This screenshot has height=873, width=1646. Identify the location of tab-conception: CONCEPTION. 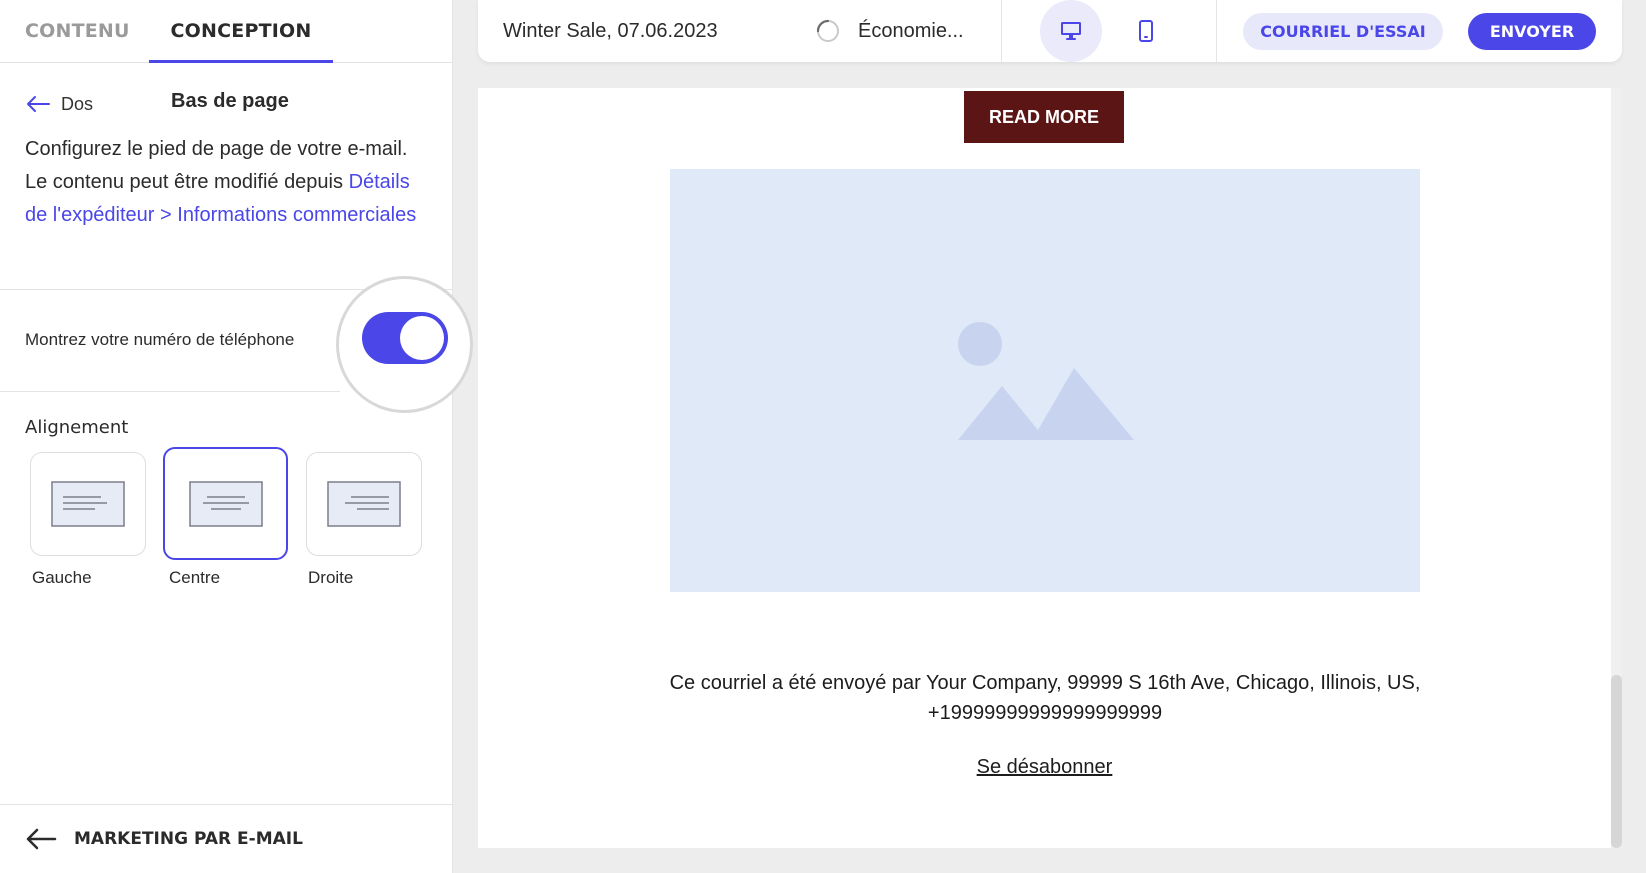
(241, 31).